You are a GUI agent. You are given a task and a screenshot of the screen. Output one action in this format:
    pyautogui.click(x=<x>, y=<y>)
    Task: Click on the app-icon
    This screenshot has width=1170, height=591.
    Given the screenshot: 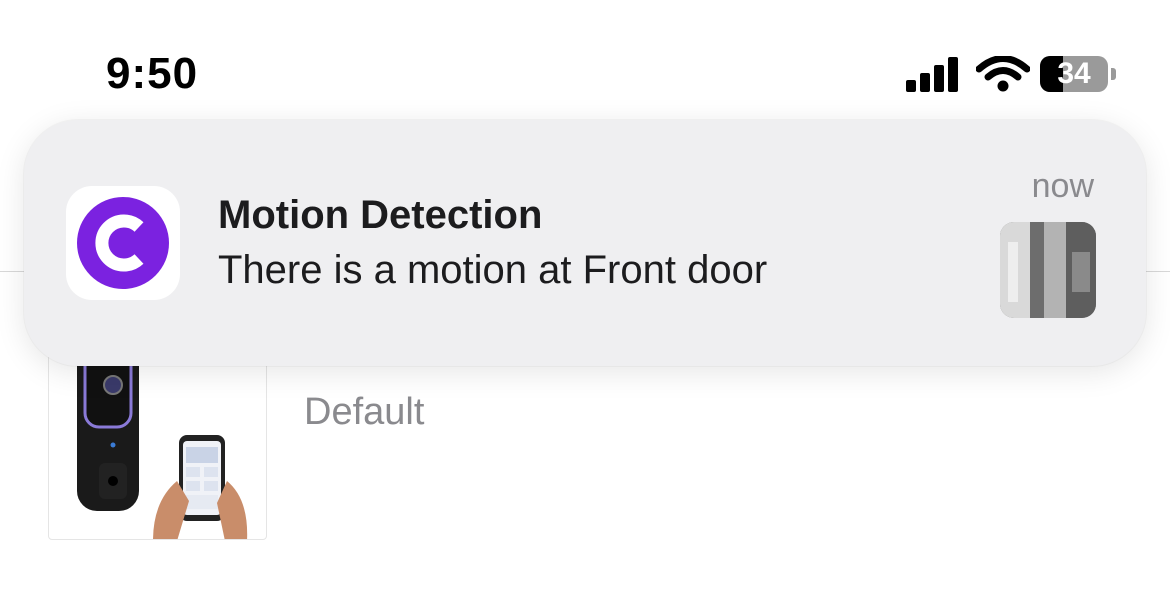 What is the action you would take?
    pyautogui.click(x=123, y=243)
    